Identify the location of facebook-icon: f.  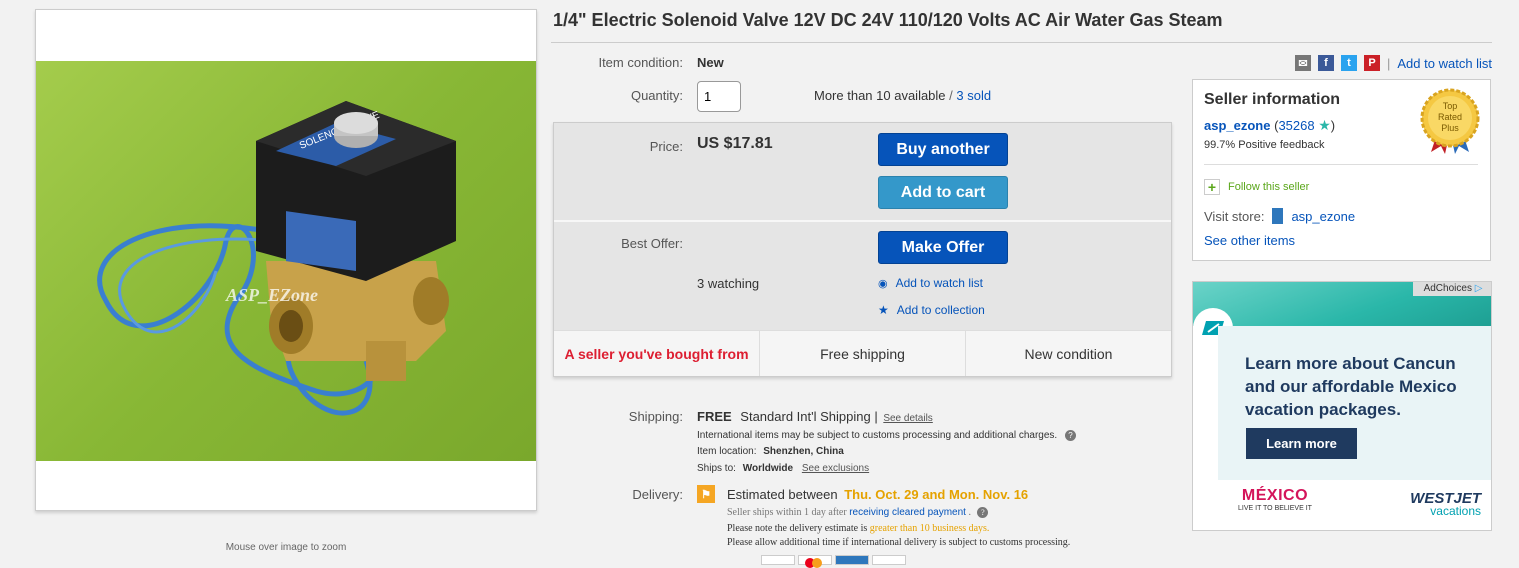
(1326, 63).